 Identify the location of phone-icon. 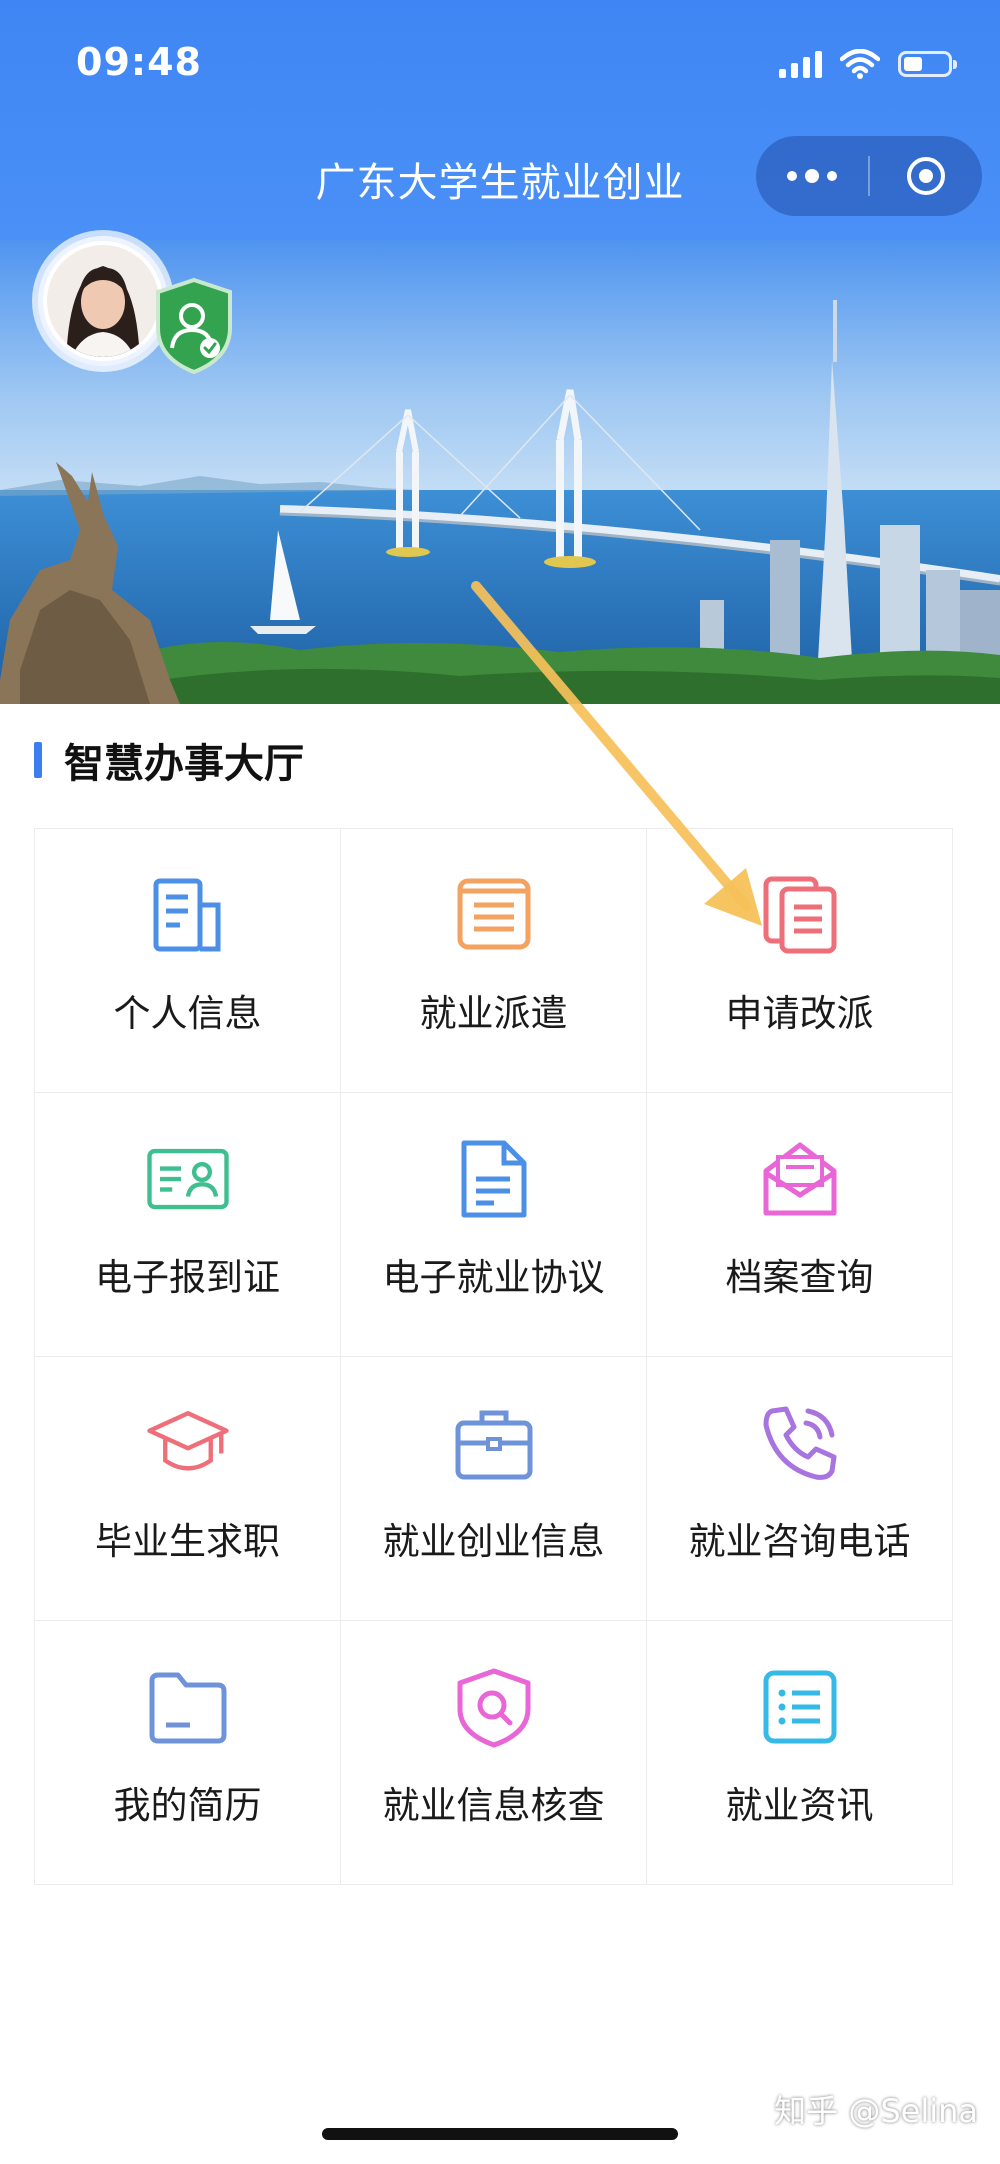
(799, 1443).